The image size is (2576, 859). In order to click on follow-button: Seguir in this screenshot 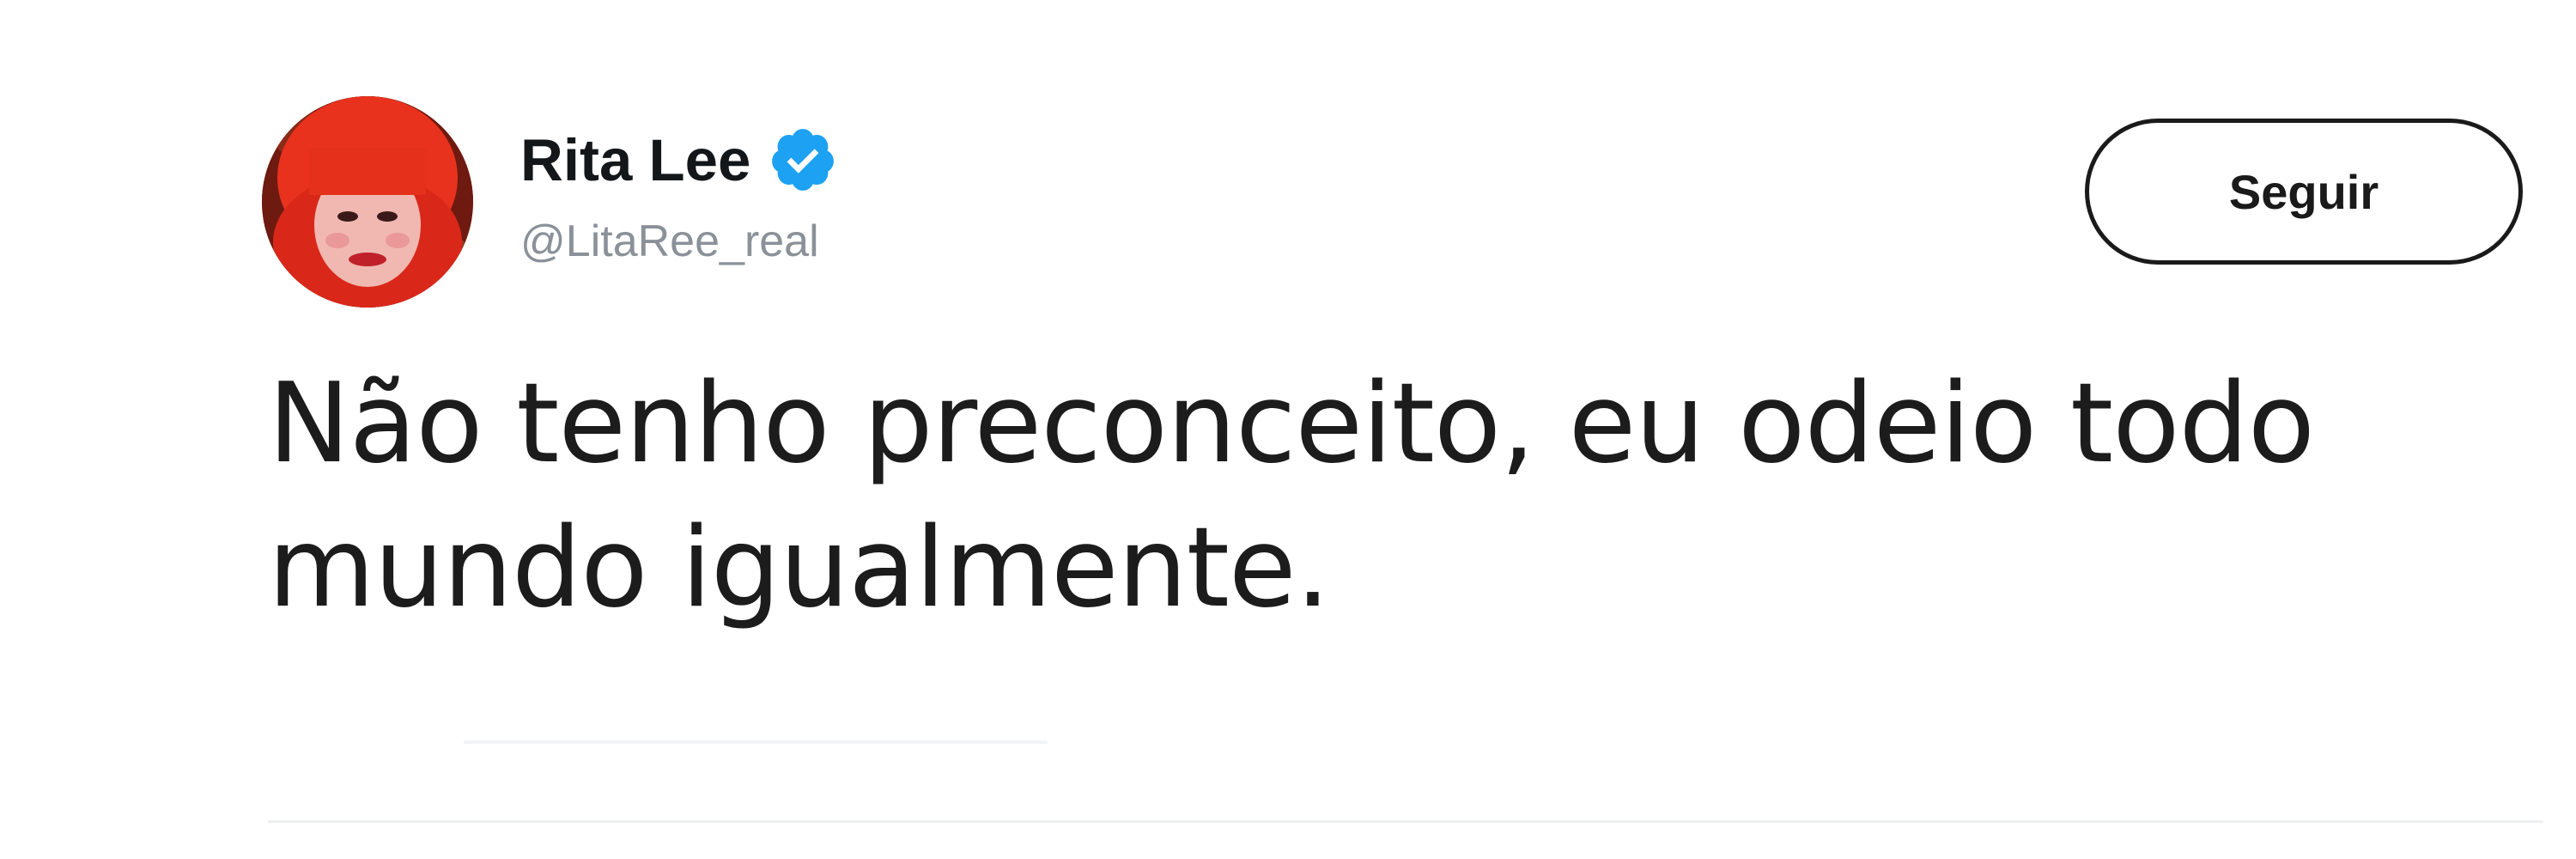, I will do `click(2304, 192)`.